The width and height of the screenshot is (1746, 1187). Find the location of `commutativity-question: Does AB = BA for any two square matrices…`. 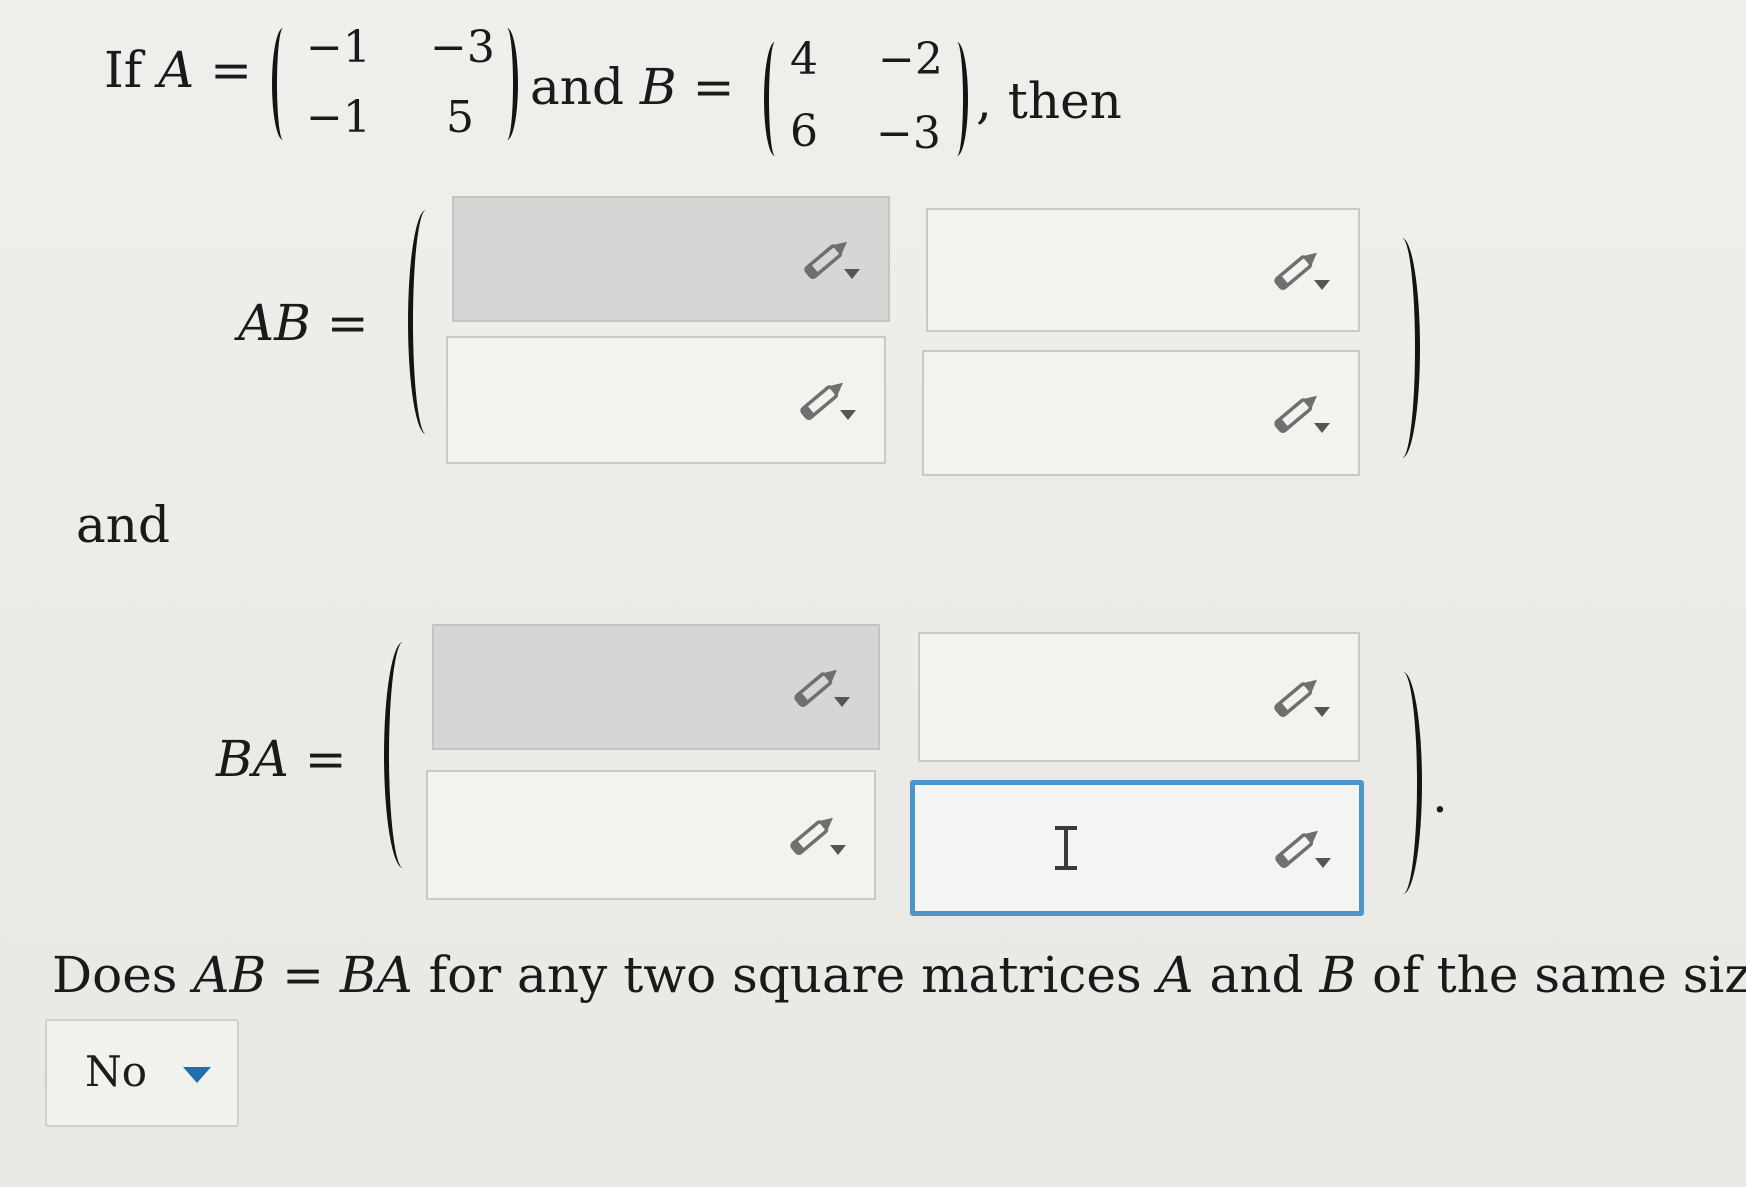

commutativity-question: Does AB = BA for any two square matrices… is located at coordinates (899, 975).